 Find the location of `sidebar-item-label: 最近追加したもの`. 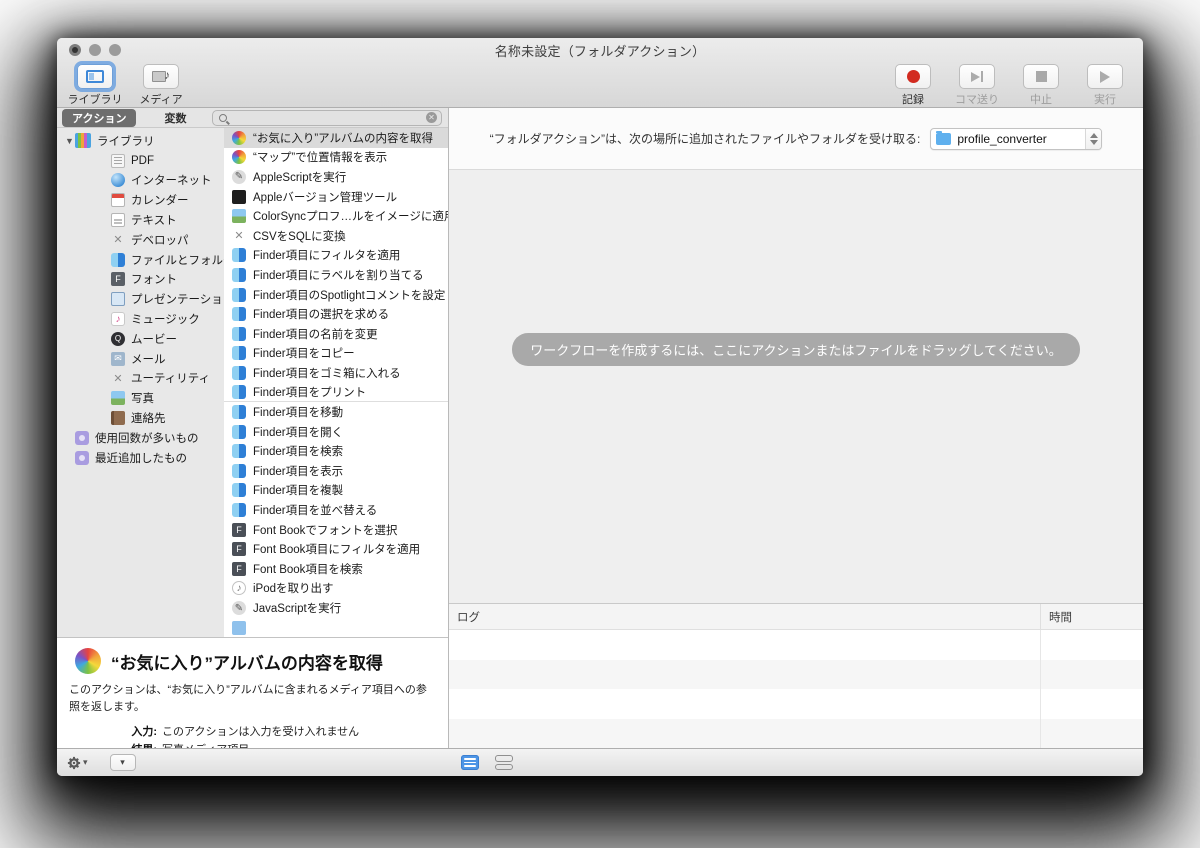

sidebar-item-label: 最近追加したもの is located at coordinates (141, 458).